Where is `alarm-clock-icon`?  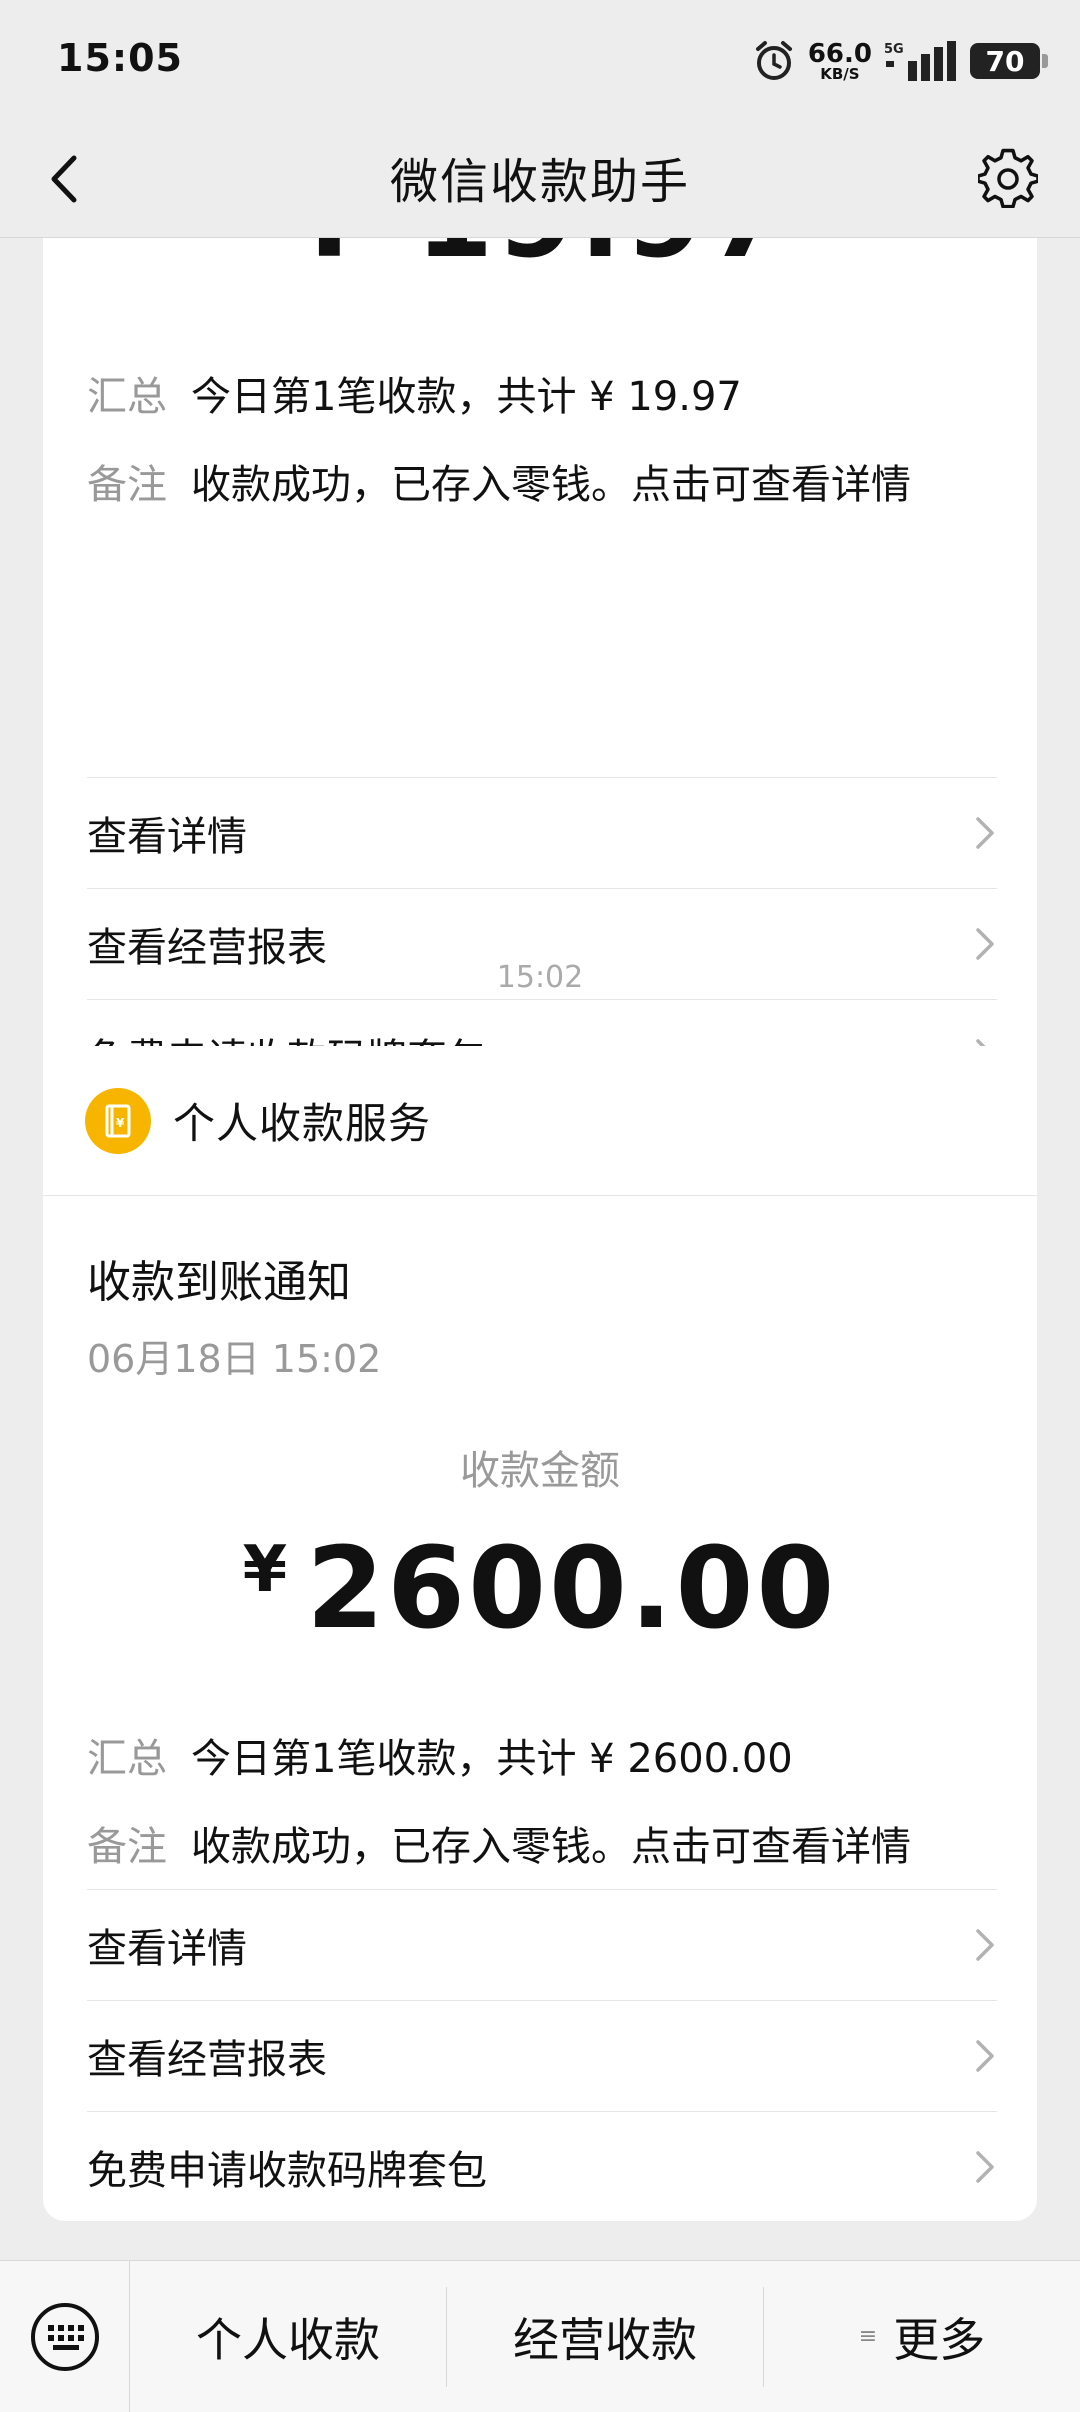
alarm-clock-icon is located at coordinates (773, 60).